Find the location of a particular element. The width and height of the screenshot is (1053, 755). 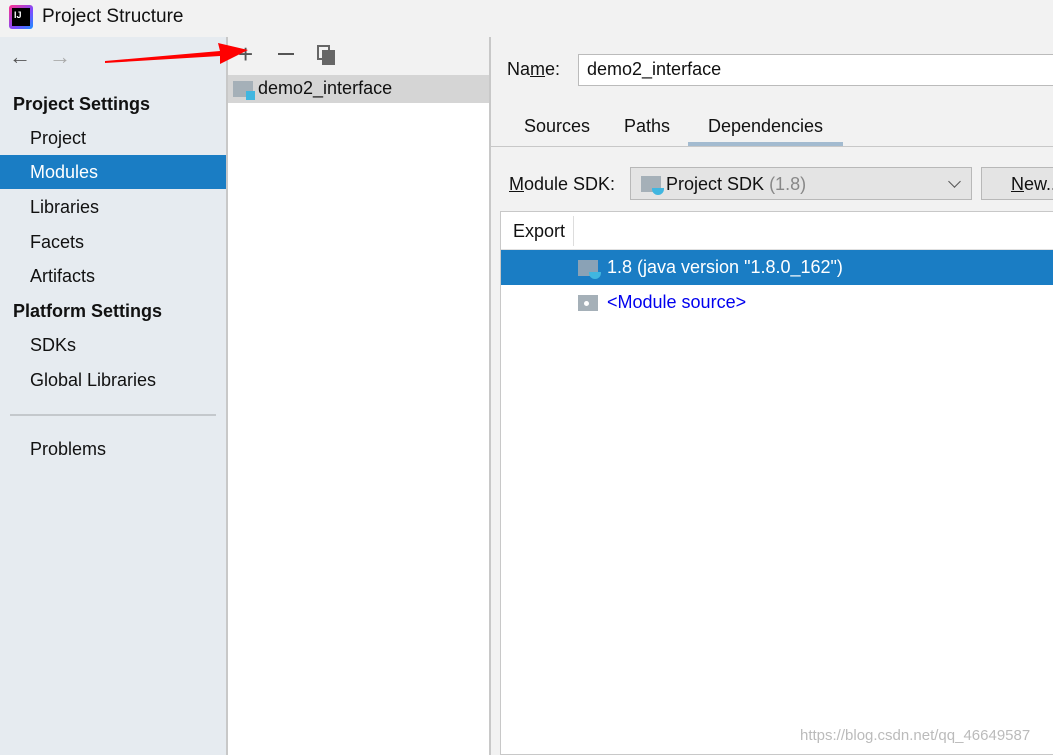

window-title: Project Structure is located at coordinates (113, 16).